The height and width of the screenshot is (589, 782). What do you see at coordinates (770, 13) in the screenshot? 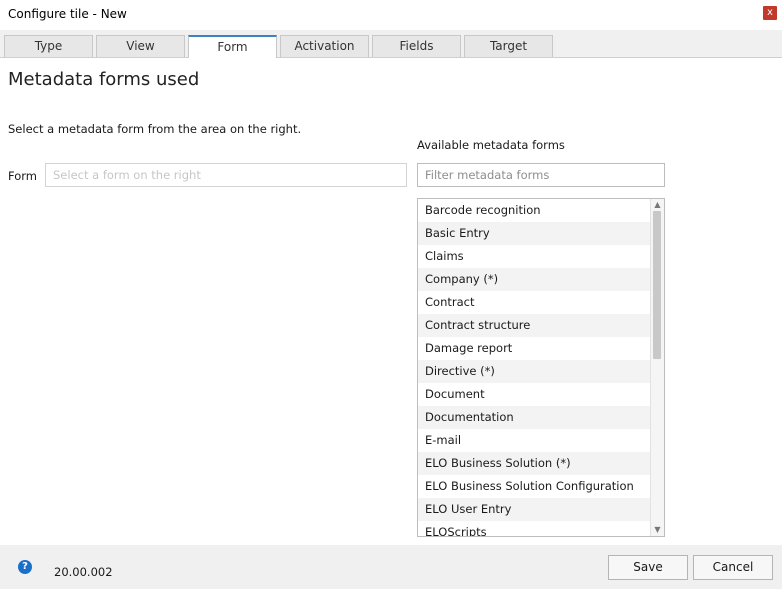
I see `close-icon: x` at bounding box center [770, 13].